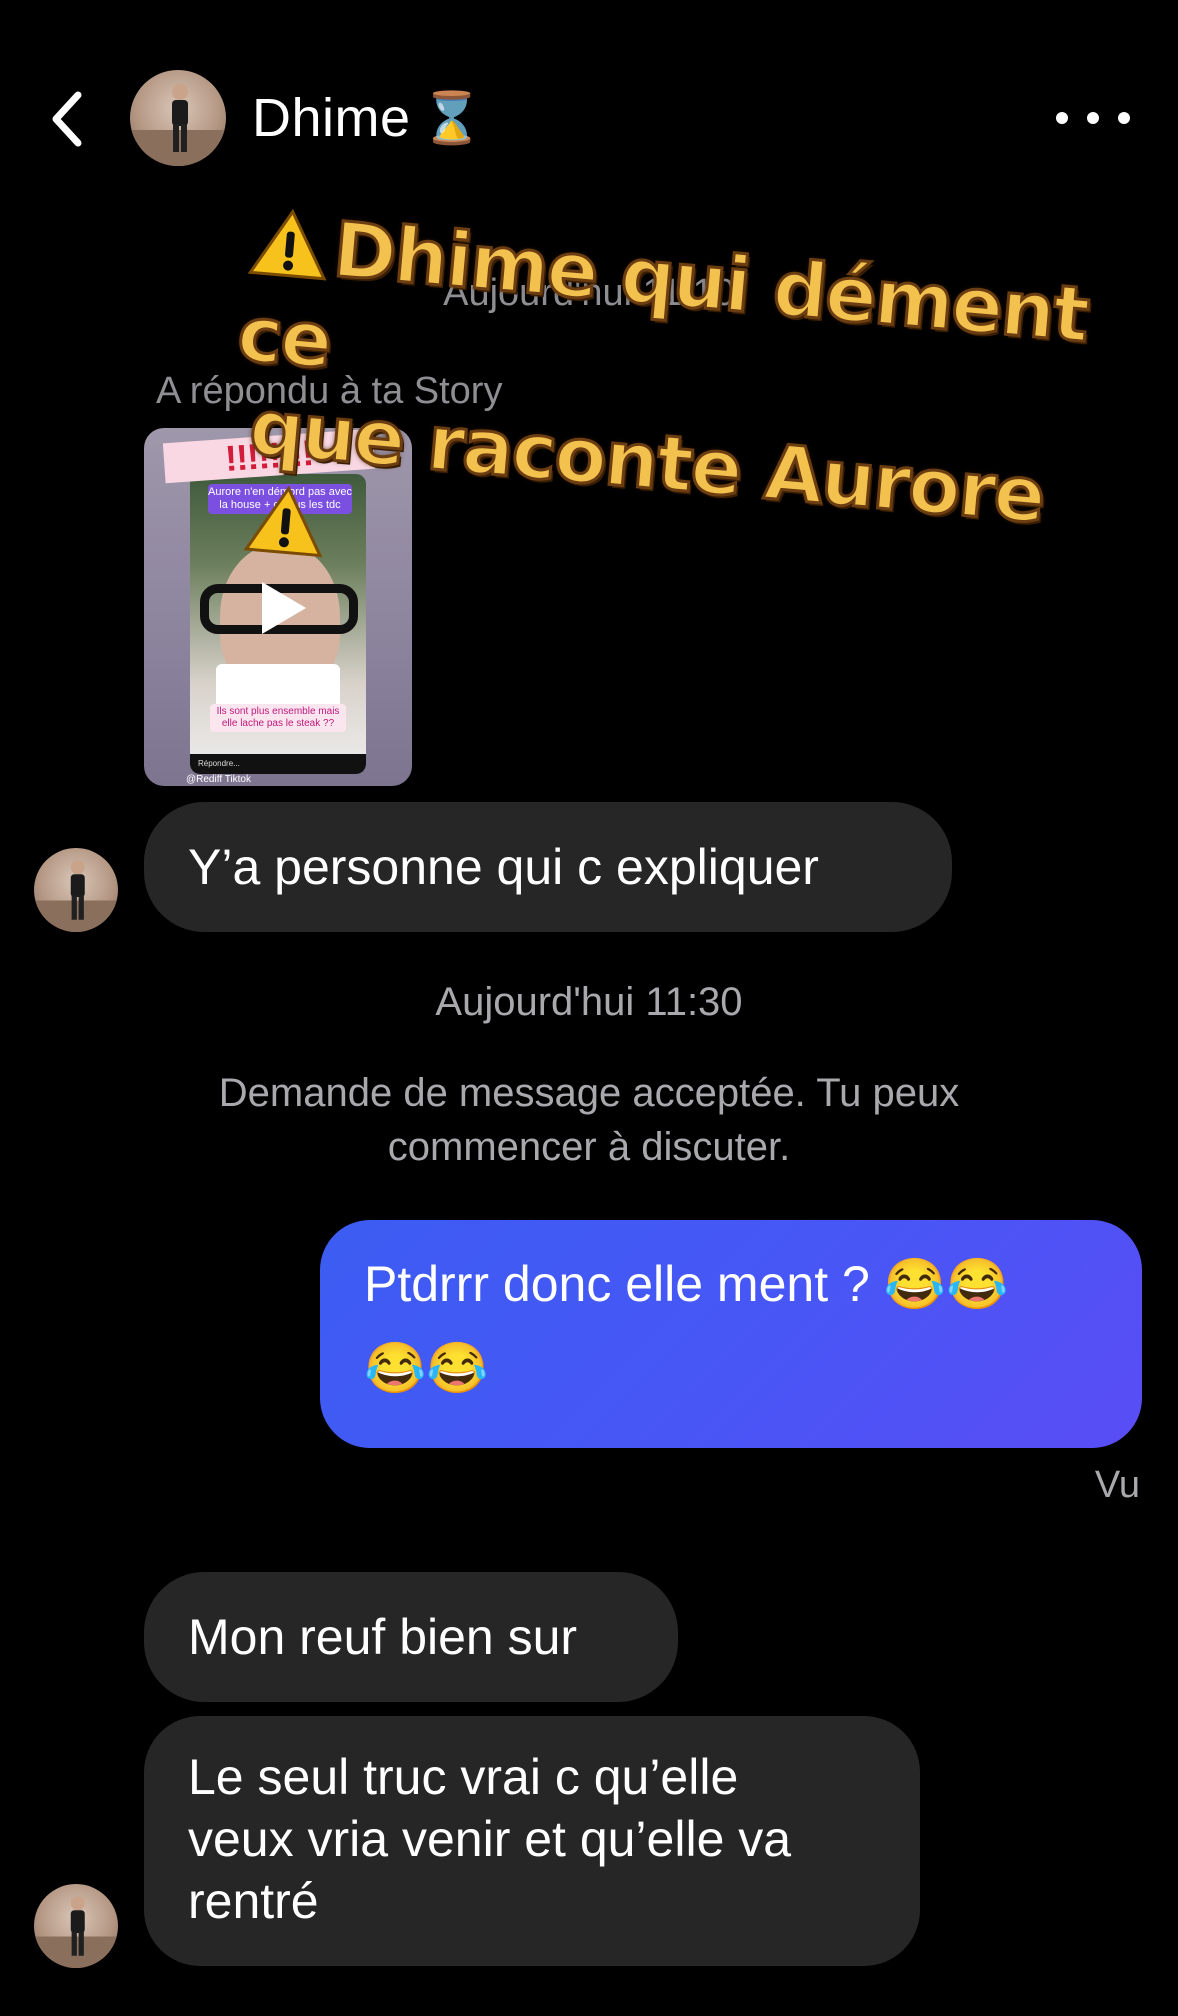 The width and height of the screenshot is (1178, 2016). What do you see at coordinates (503, 867) in the screenshot?
I see `message-text: Y’a personne qui c expliquer` at bounding box center [503, 867].